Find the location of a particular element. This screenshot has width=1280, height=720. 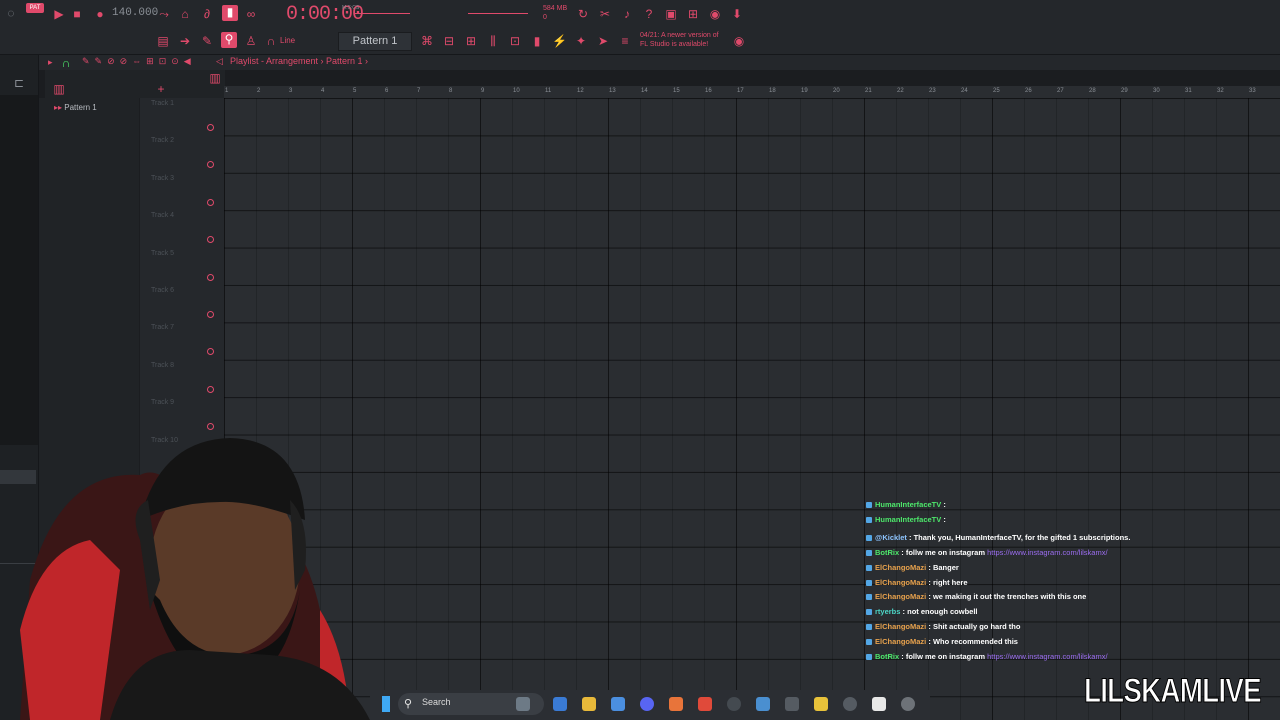

send-icon: ➤ is located at coordinates (603, 41).